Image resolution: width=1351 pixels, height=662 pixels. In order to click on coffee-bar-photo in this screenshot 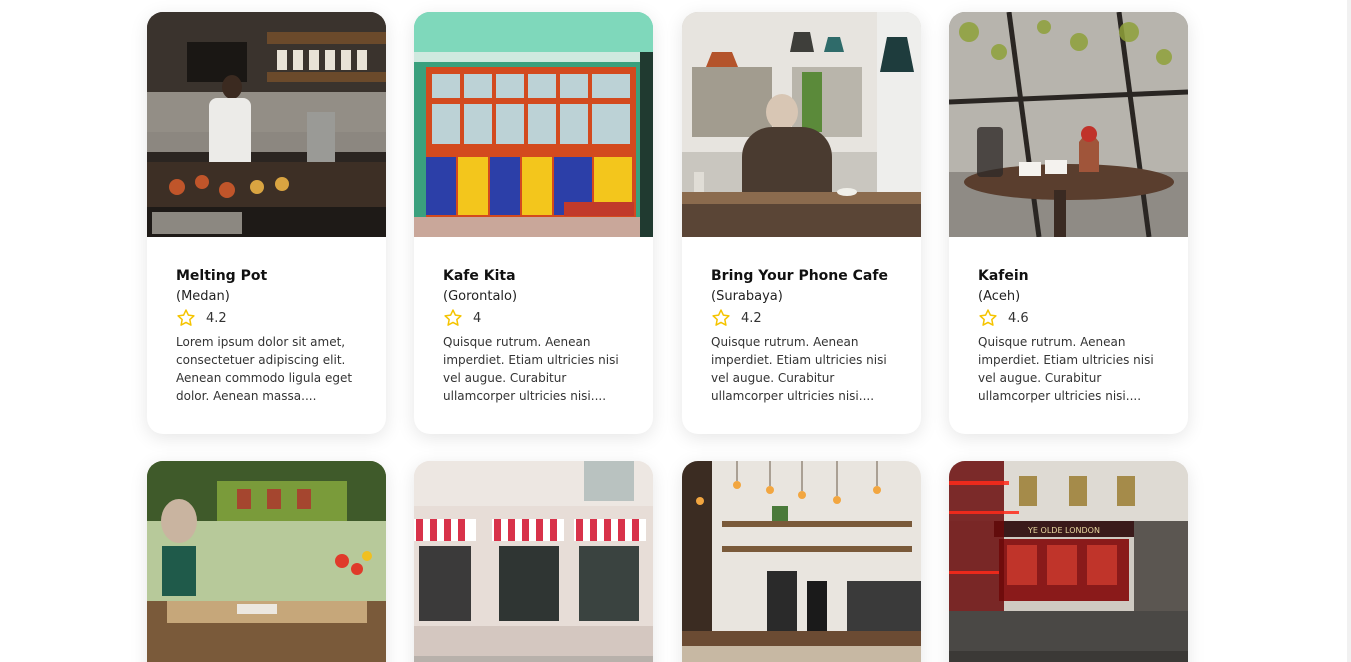, I will do `click(266, 124)`.